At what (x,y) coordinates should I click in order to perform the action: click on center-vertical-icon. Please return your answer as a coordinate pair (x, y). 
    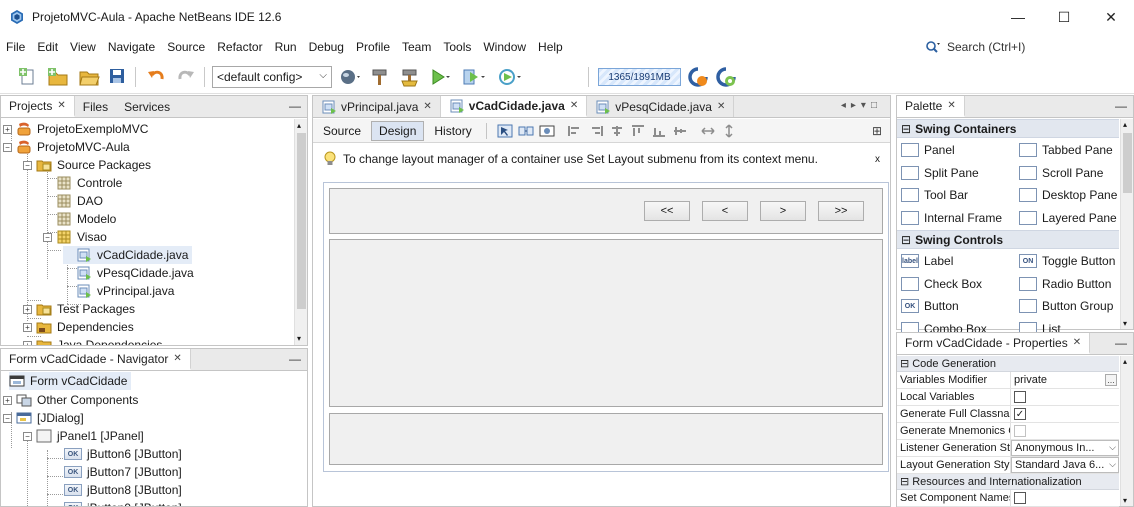
    Looking at the image, I should click on (680, 131).